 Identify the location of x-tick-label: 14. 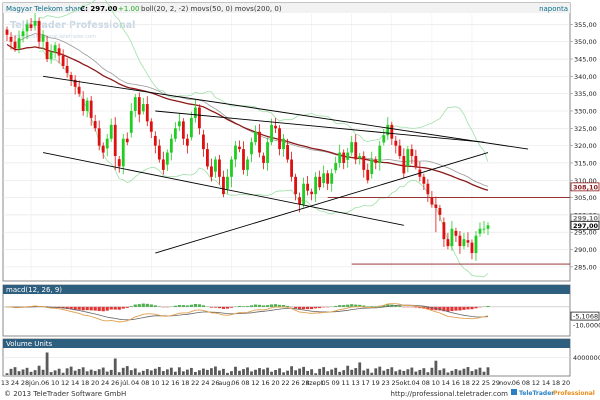
(75, 383).